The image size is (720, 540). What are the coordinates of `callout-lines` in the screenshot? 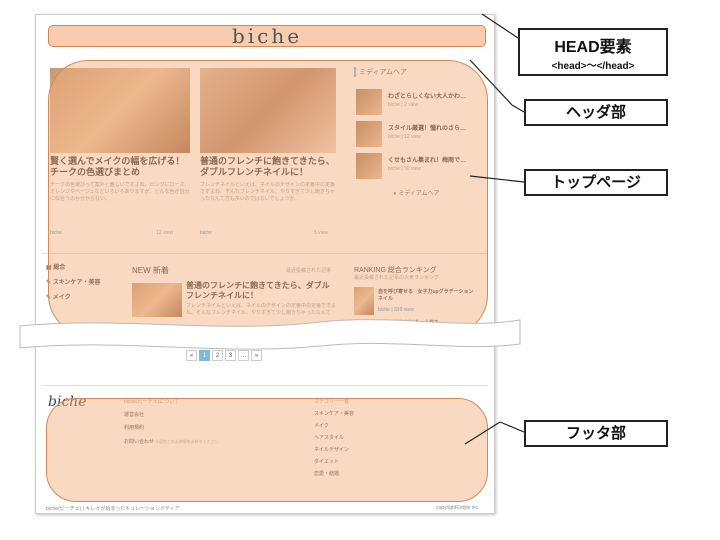 It's located at (494, 229).